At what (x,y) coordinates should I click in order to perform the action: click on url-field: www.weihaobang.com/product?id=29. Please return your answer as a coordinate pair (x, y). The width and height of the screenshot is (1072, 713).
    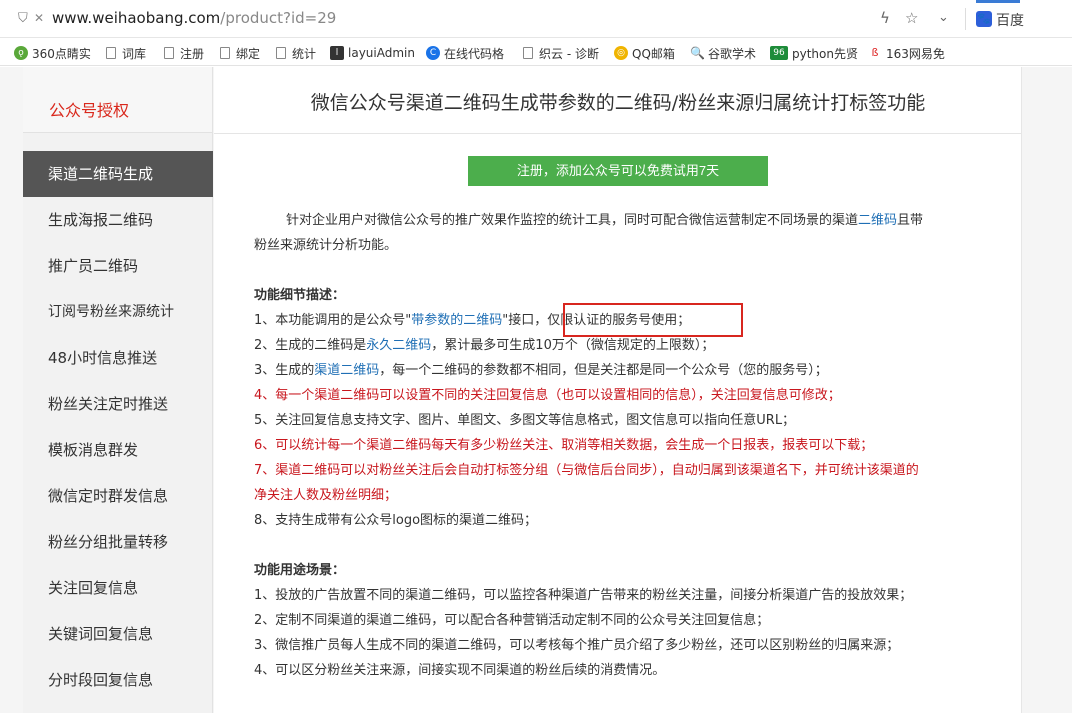
    Looking at the image, I should click on (194, 18).